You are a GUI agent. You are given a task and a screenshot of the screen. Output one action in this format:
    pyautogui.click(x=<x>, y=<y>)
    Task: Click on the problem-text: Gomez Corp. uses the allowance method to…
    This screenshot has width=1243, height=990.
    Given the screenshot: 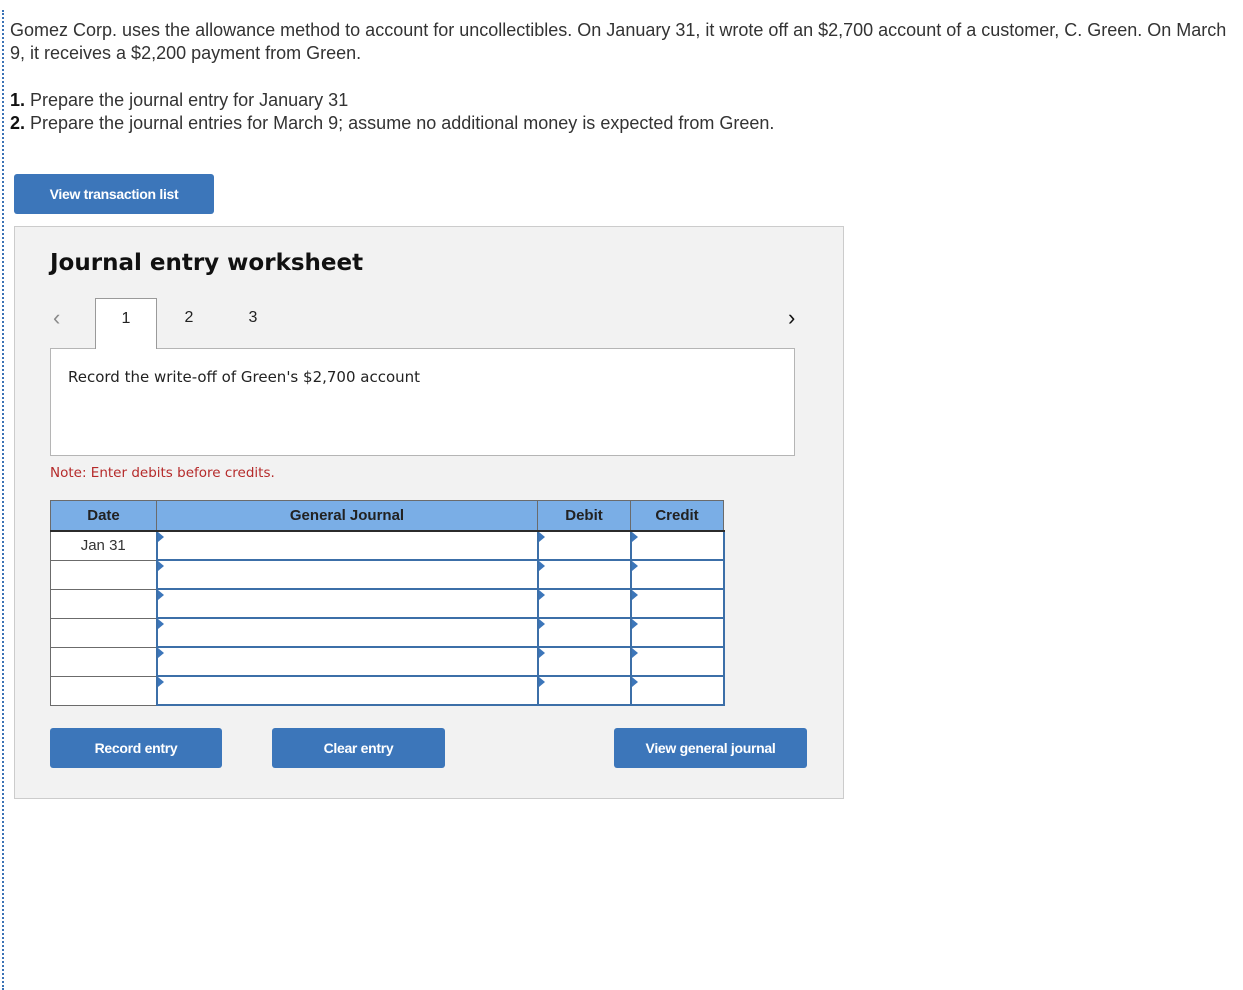 What is the action you would take?
    pyautogui.click(x=618, y=41)
    